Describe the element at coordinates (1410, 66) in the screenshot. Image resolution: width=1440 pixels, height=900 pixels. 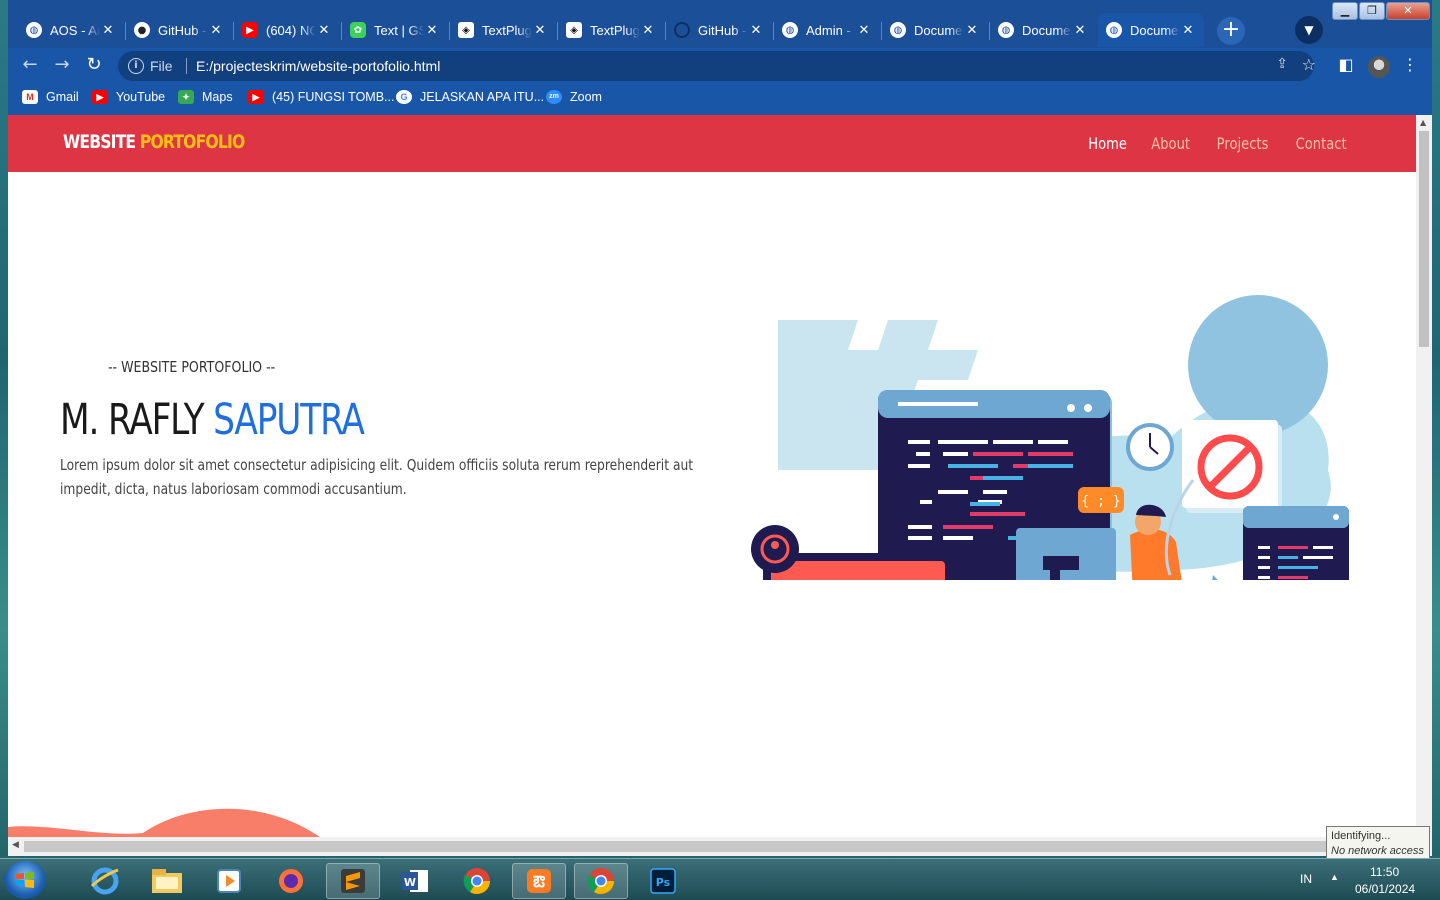
I see `kebab-menu-icon: ⋮` at that location.